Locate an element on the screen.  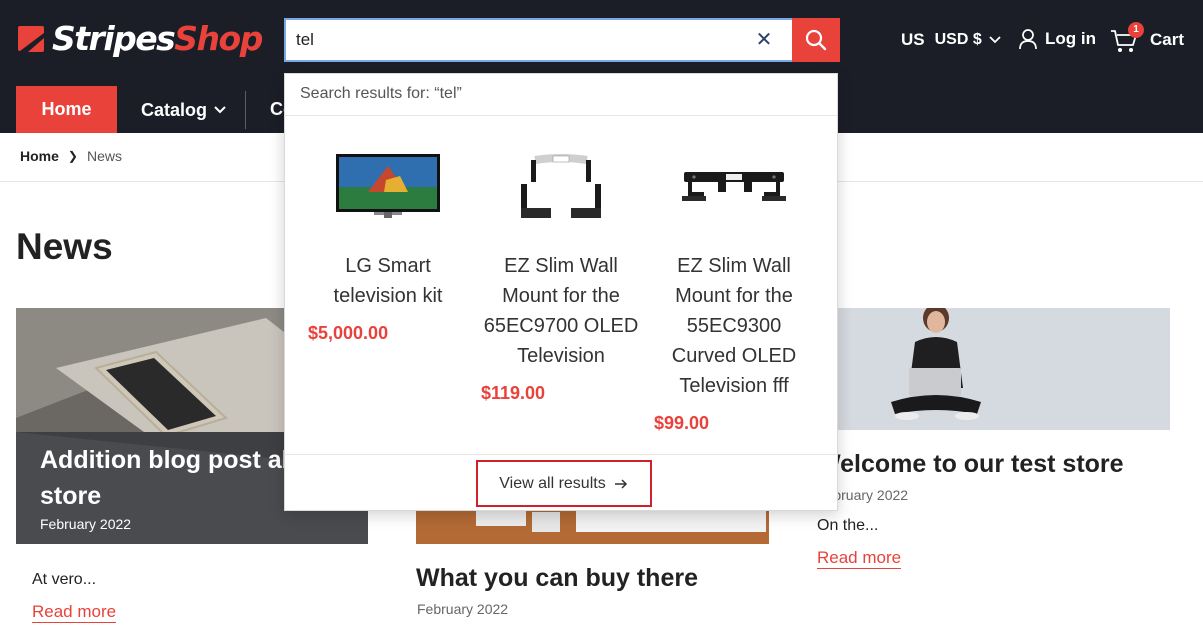
breadcrumb-home: Home is located at coordinates (39, 156).